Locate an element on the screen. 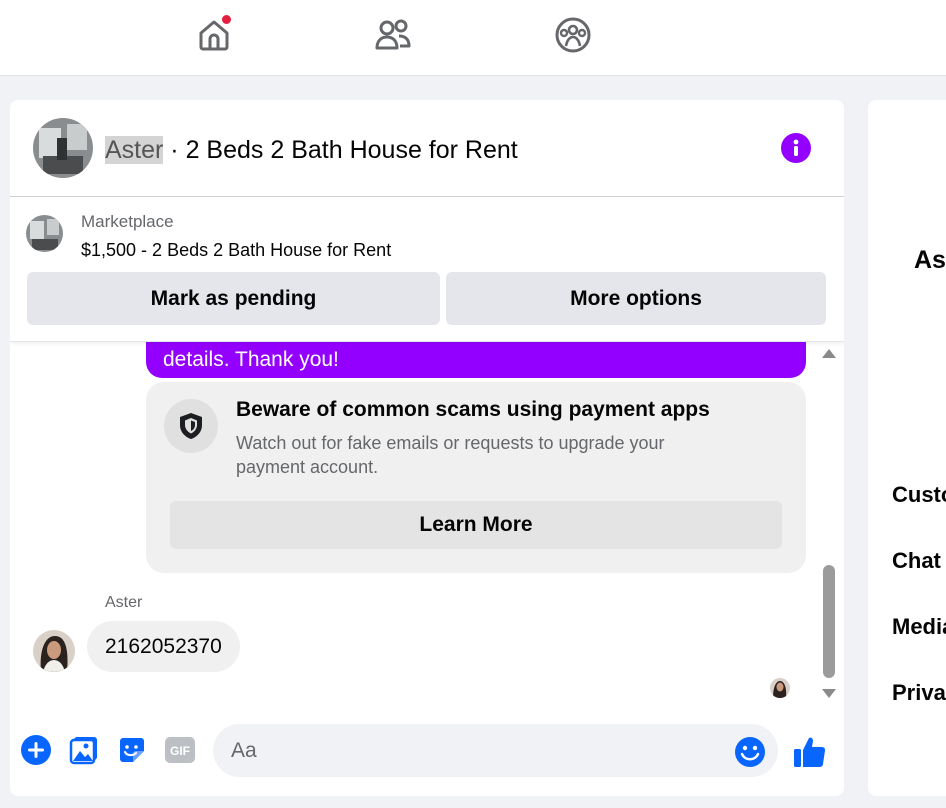 The image size is (946, 808). emoji-button is located at coordinates (750, 752).